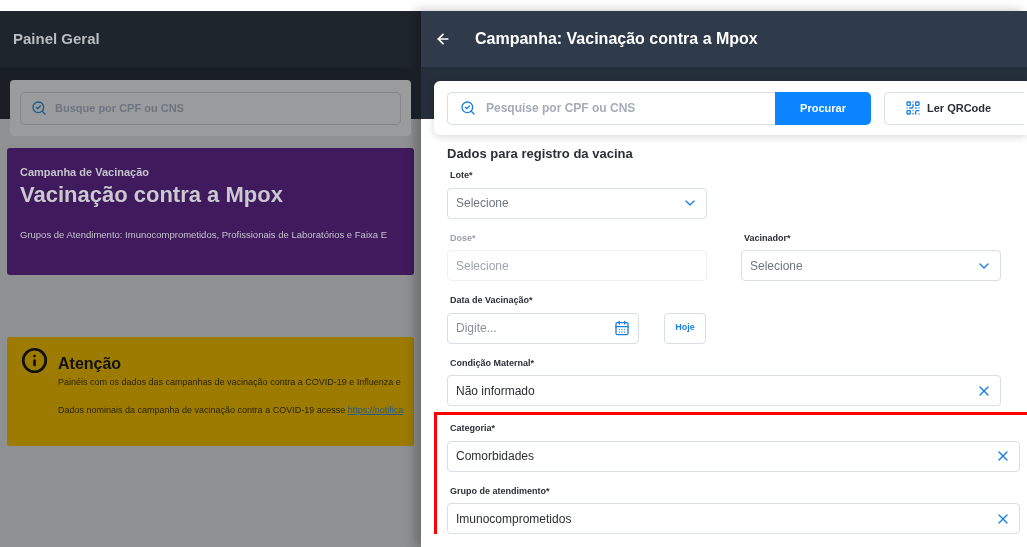  Describe the element at coordinates (685, 328) in the screenshot. I see `today-button: Hoje` at that location.